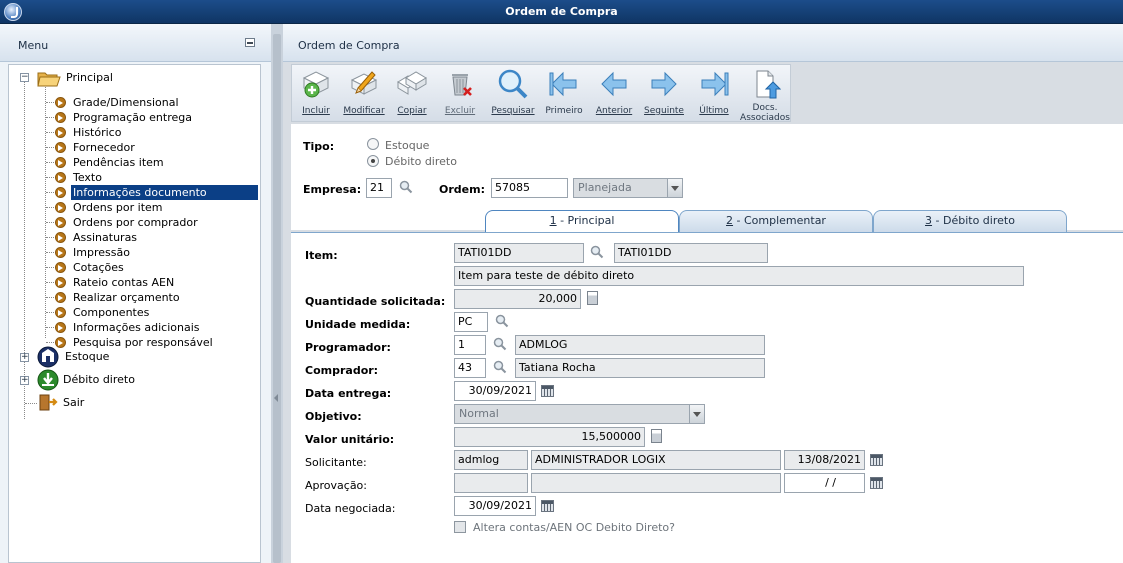  What do you see at coordinates (104, 147) in the screenshot?
I see `menu-item: Fornecedor` at bounding box center [104, 147].